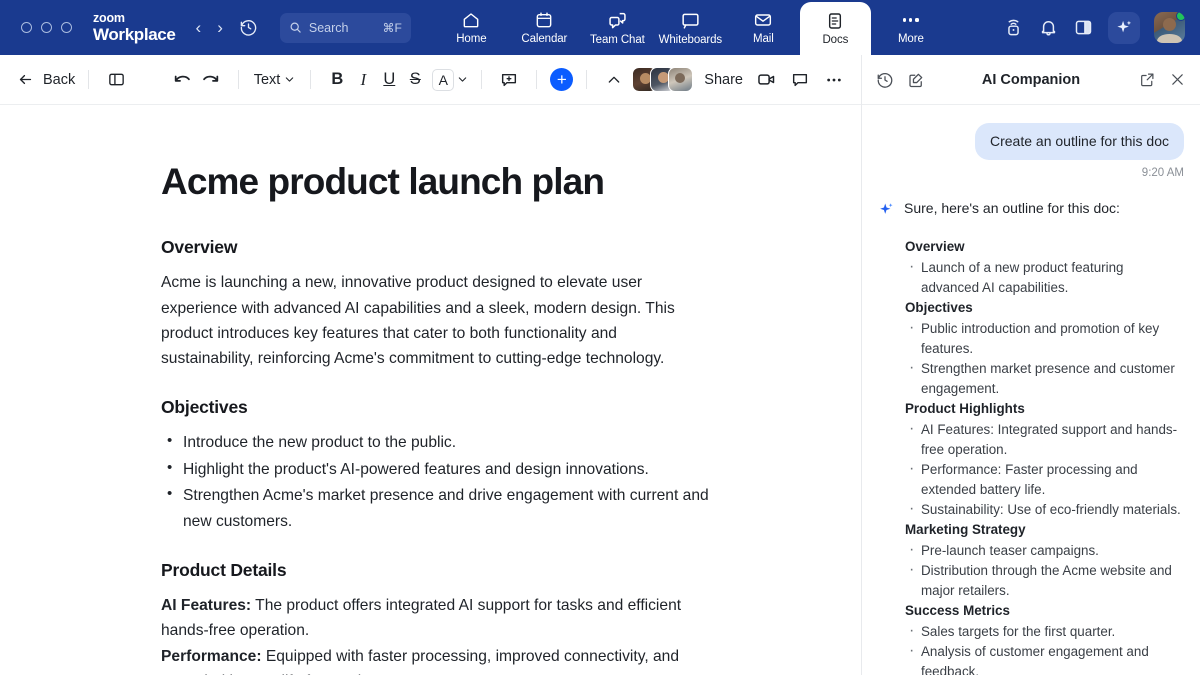 This screenshot has height=675, width=1200. Describe the element at coordinates (562, 79) in the screenshot. I see `insert-button: +` at that location.